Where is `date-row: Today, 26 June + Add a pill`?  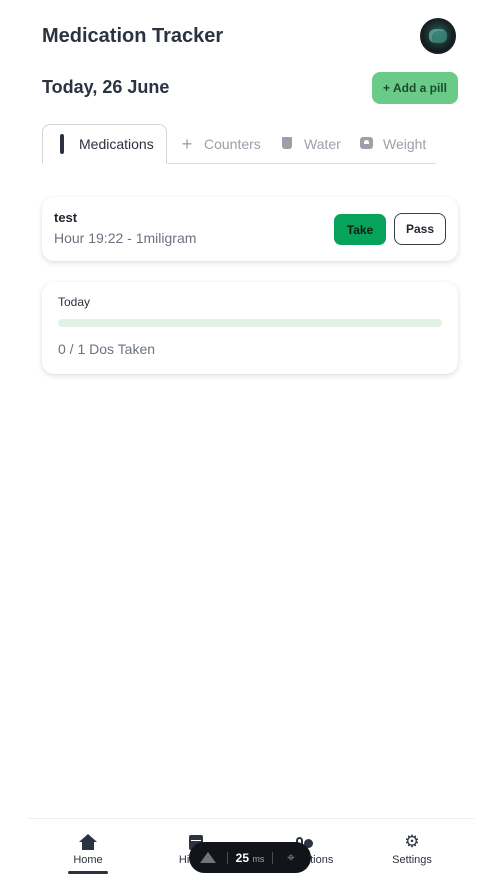
date-row: Today, 26 June + Add a pill is located at coordinates (250, 88).